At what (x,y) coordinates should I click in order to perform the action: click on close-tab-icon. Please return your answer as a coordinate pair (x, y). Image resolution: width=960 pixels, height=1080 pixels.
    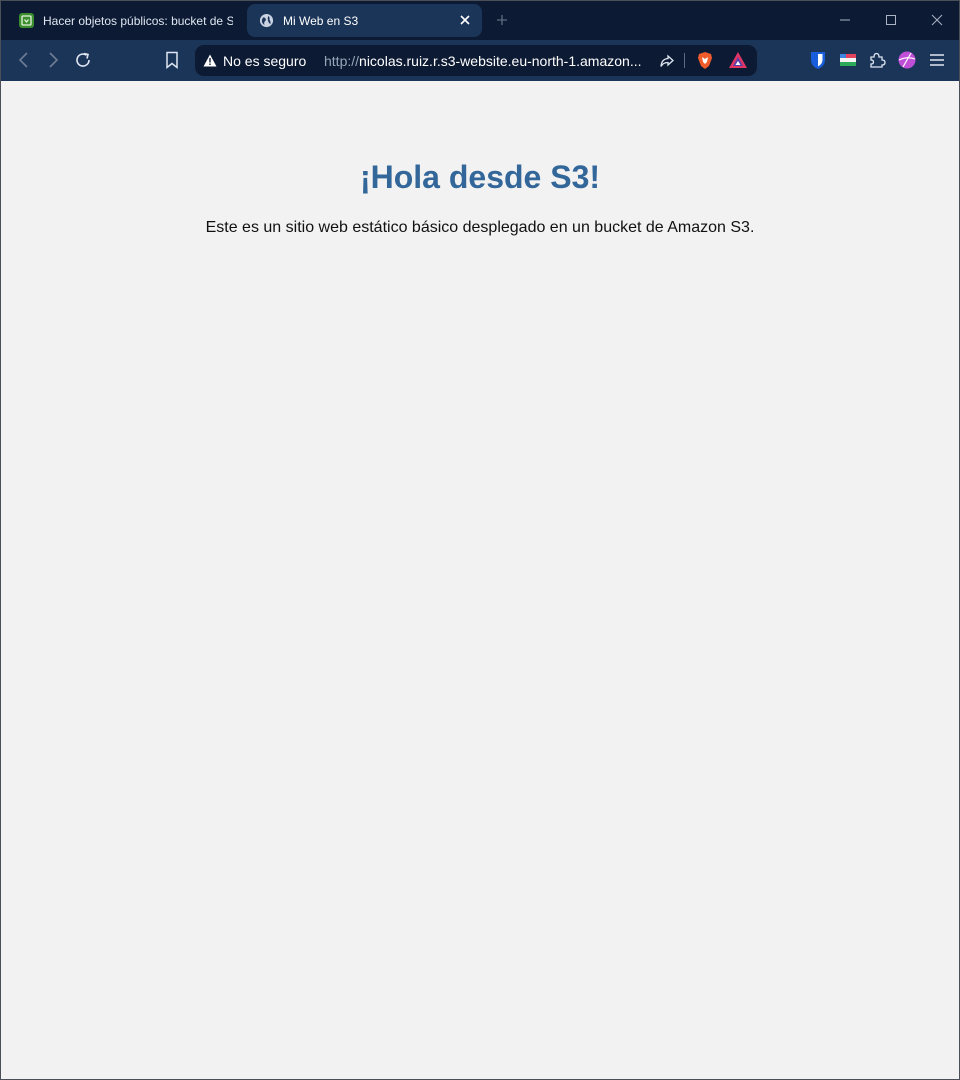
    Looking at the image, I should click on (465, 20).